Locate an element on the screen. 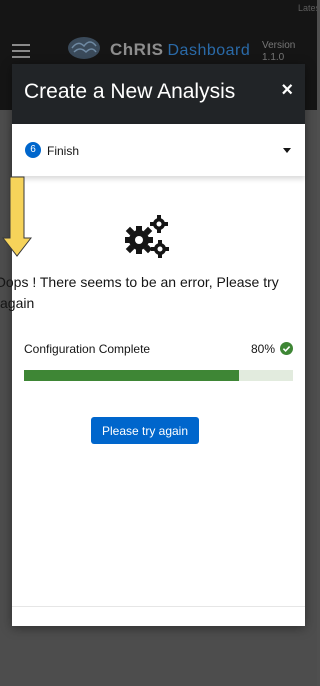 This screenshot has width=320, height=686. progress-bar is located at coordinates (158, 375).